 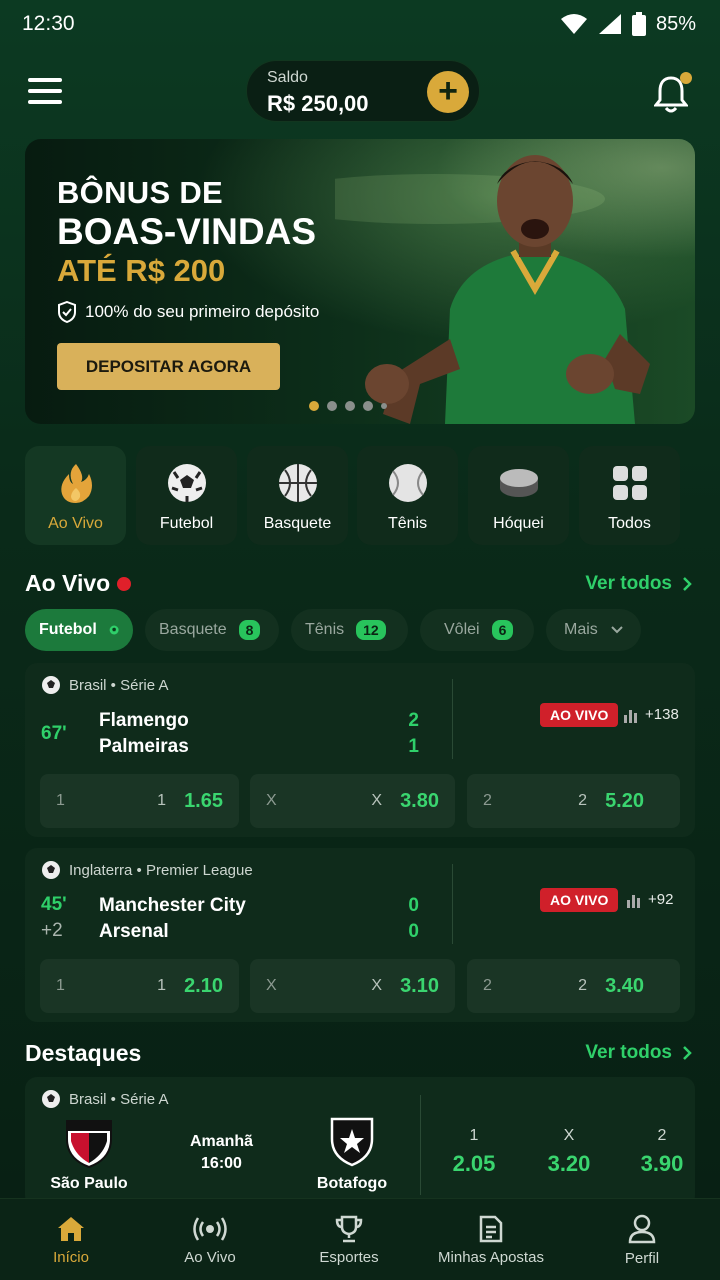 I want to click on chip-label: Futebol, so click(x=68, y=629).